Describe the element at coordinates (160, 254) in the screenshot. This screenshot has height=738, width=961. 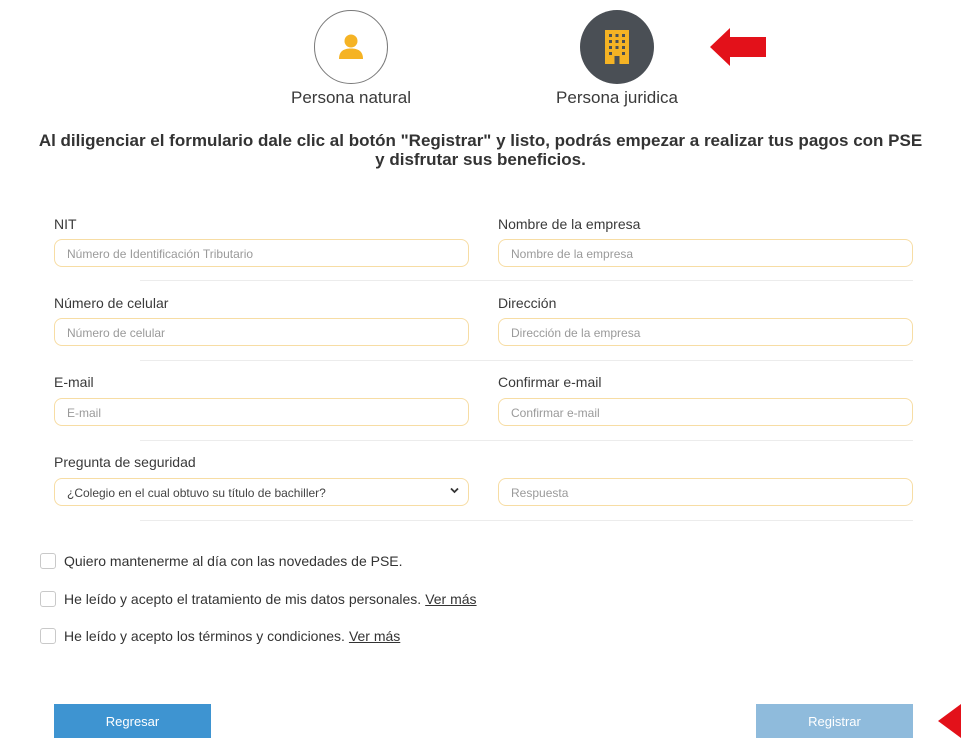
I see `nit-placeholder: Número de Identificación Tributario` at that location.